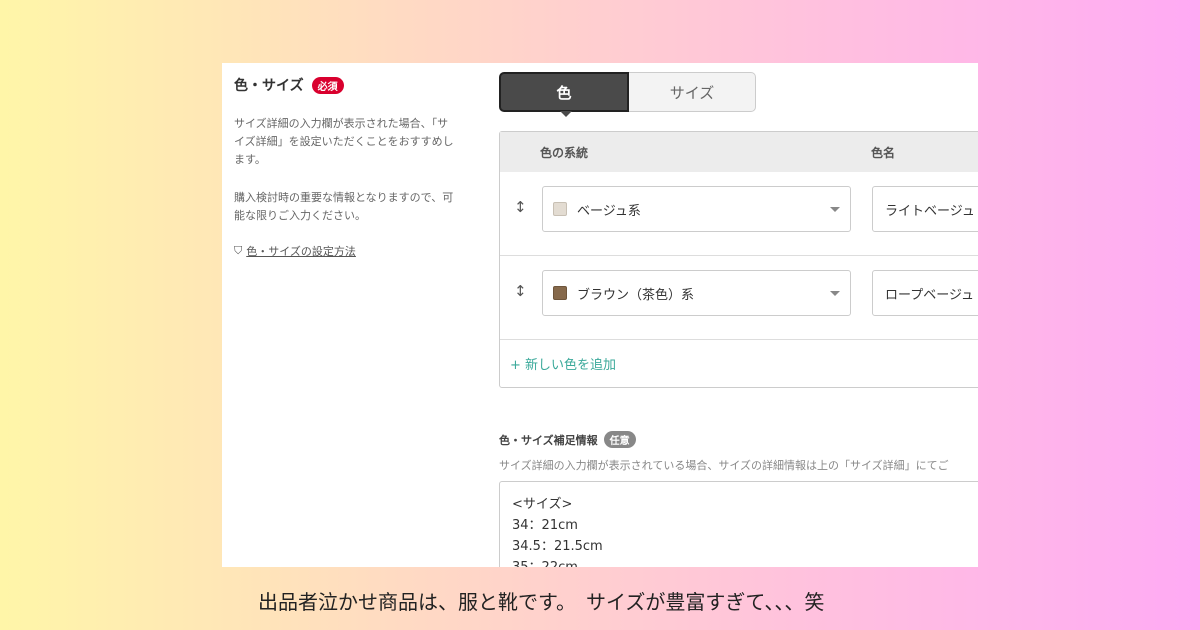 This screenshot has height=630, width=1200. What do you see at coordinates (545, 525) in the screenshot?
I see `textarea-line: 34：21cm` at bounding box center [545, 525].